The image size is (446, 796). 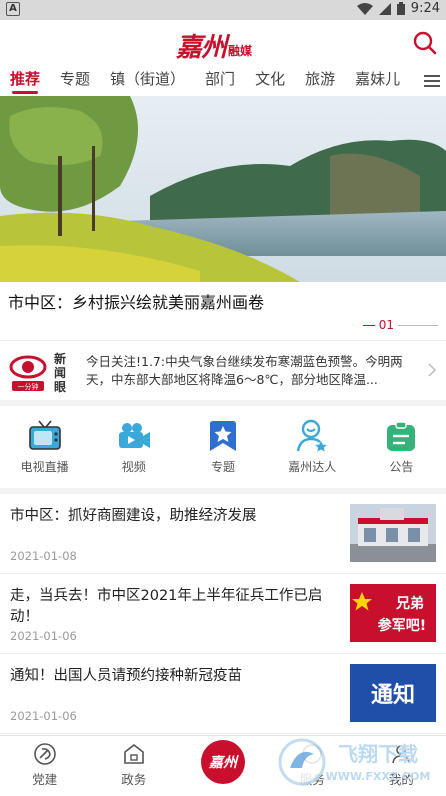 I want to click on government-icon, so click(x=133, y=753).